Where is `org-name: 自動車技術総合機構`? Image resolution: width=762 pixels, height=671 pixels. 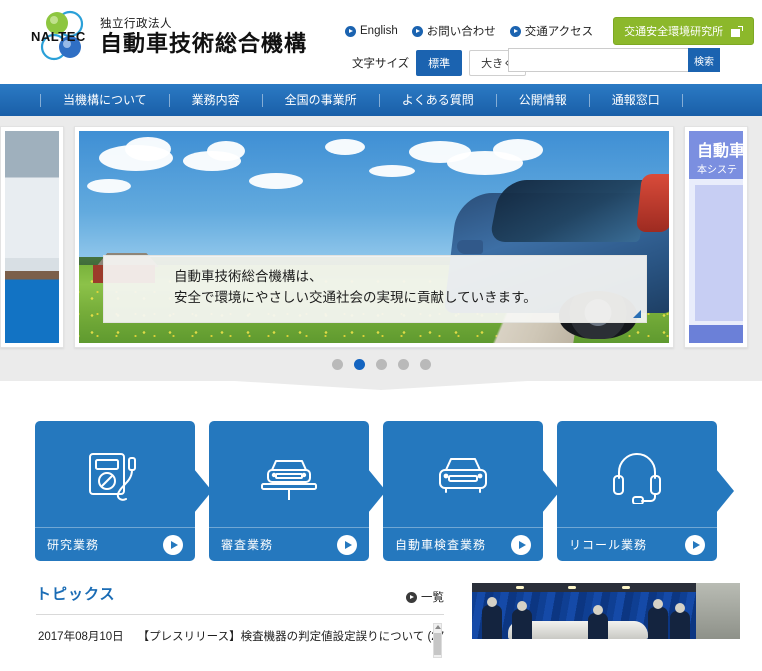
org-name: 自動車技術総合機構 is located at coordinates (204, 44).